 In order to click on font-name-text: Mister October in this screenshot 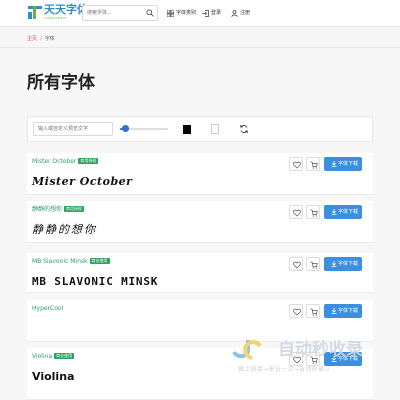, I will do `click(54, 161)`.